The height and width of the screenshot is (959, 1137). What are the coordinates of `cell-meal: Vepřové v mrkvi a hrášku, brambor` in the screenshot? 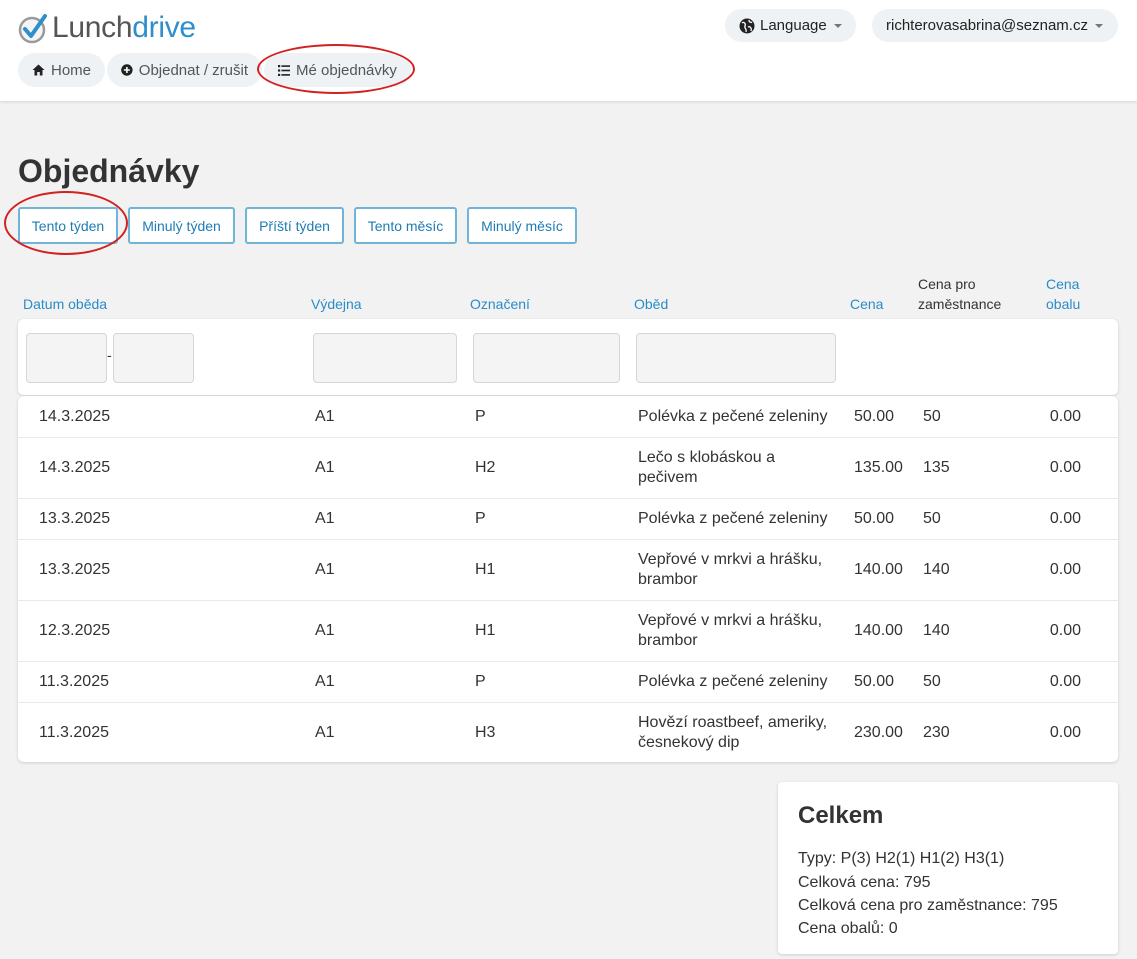 It's located at (730, 630).